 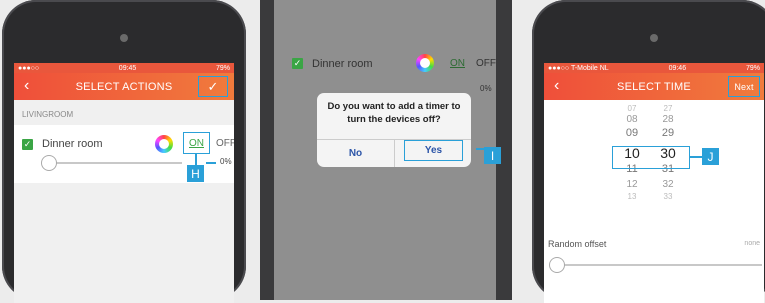 I want to click on clock: 09:46, so click(x=677, y=68).